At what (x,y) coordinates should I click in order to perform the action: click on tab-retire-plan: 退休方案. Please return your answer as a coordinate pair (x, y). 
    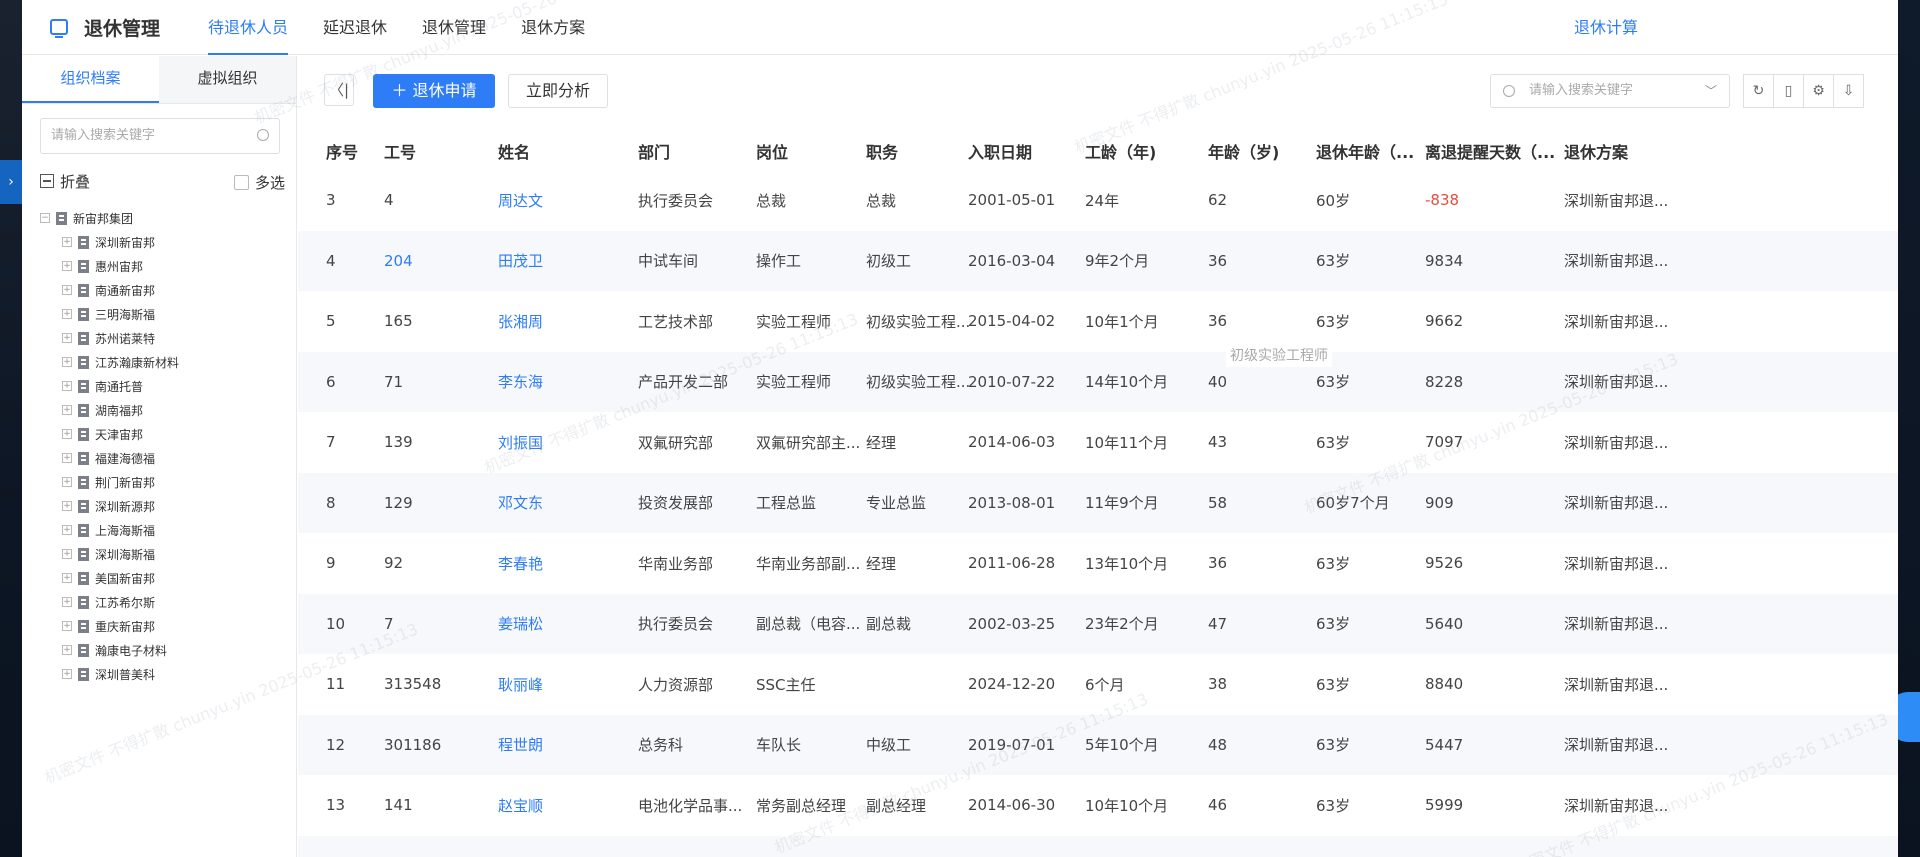
    Looking at the image, I should click on (553, 27).